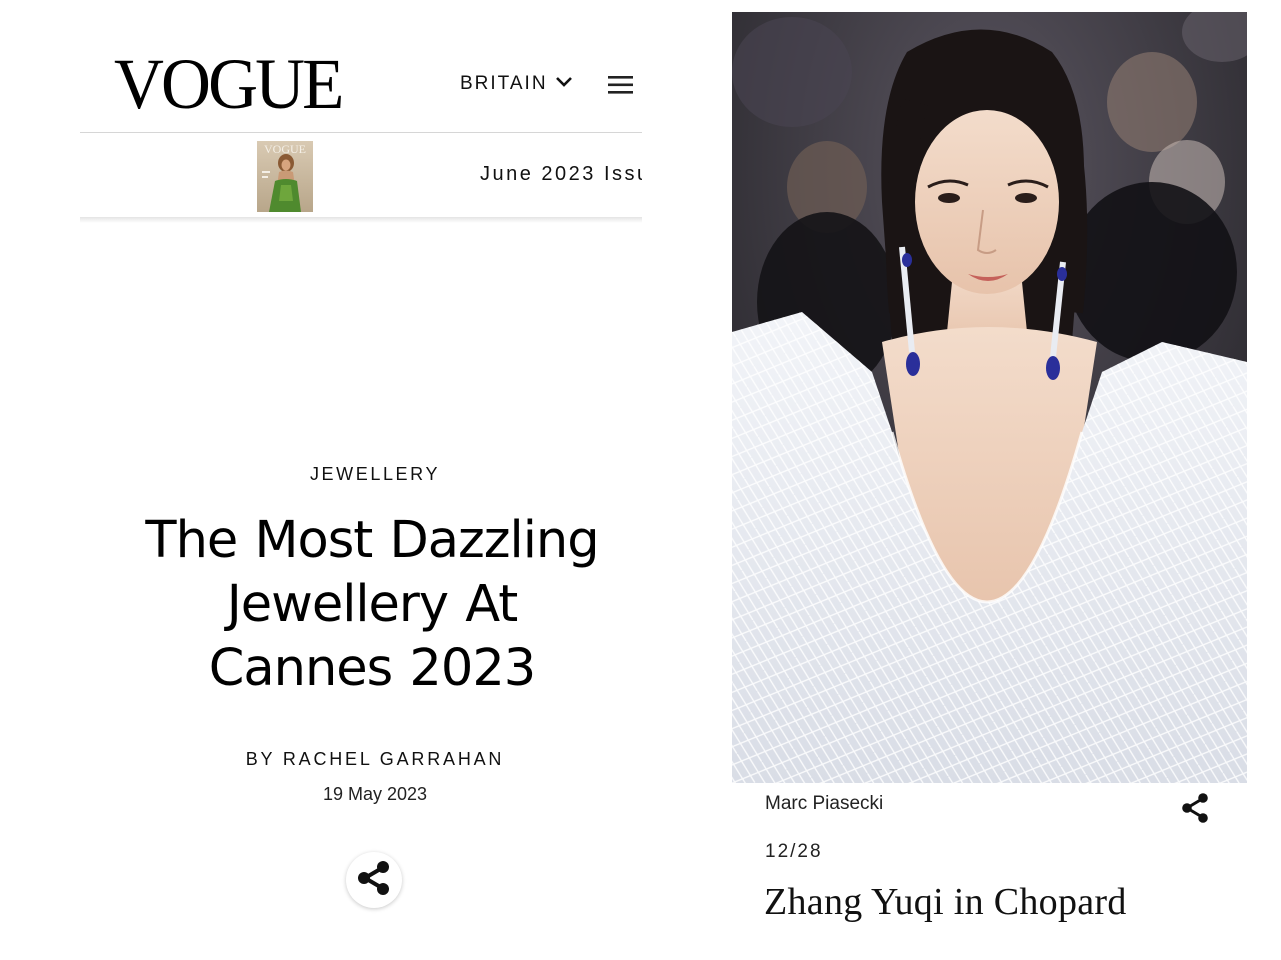 The image size is (1281, 960). I want to click on chevron-down-icon, so click(564, 84).